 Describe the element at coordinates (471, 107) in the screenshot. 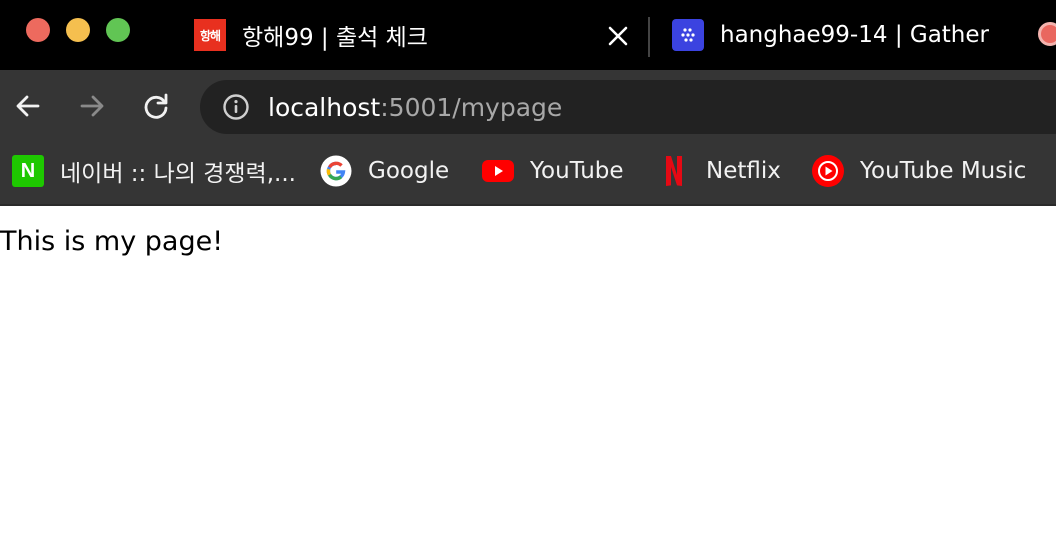

I see `url-path: :5001/mypage` at that location.